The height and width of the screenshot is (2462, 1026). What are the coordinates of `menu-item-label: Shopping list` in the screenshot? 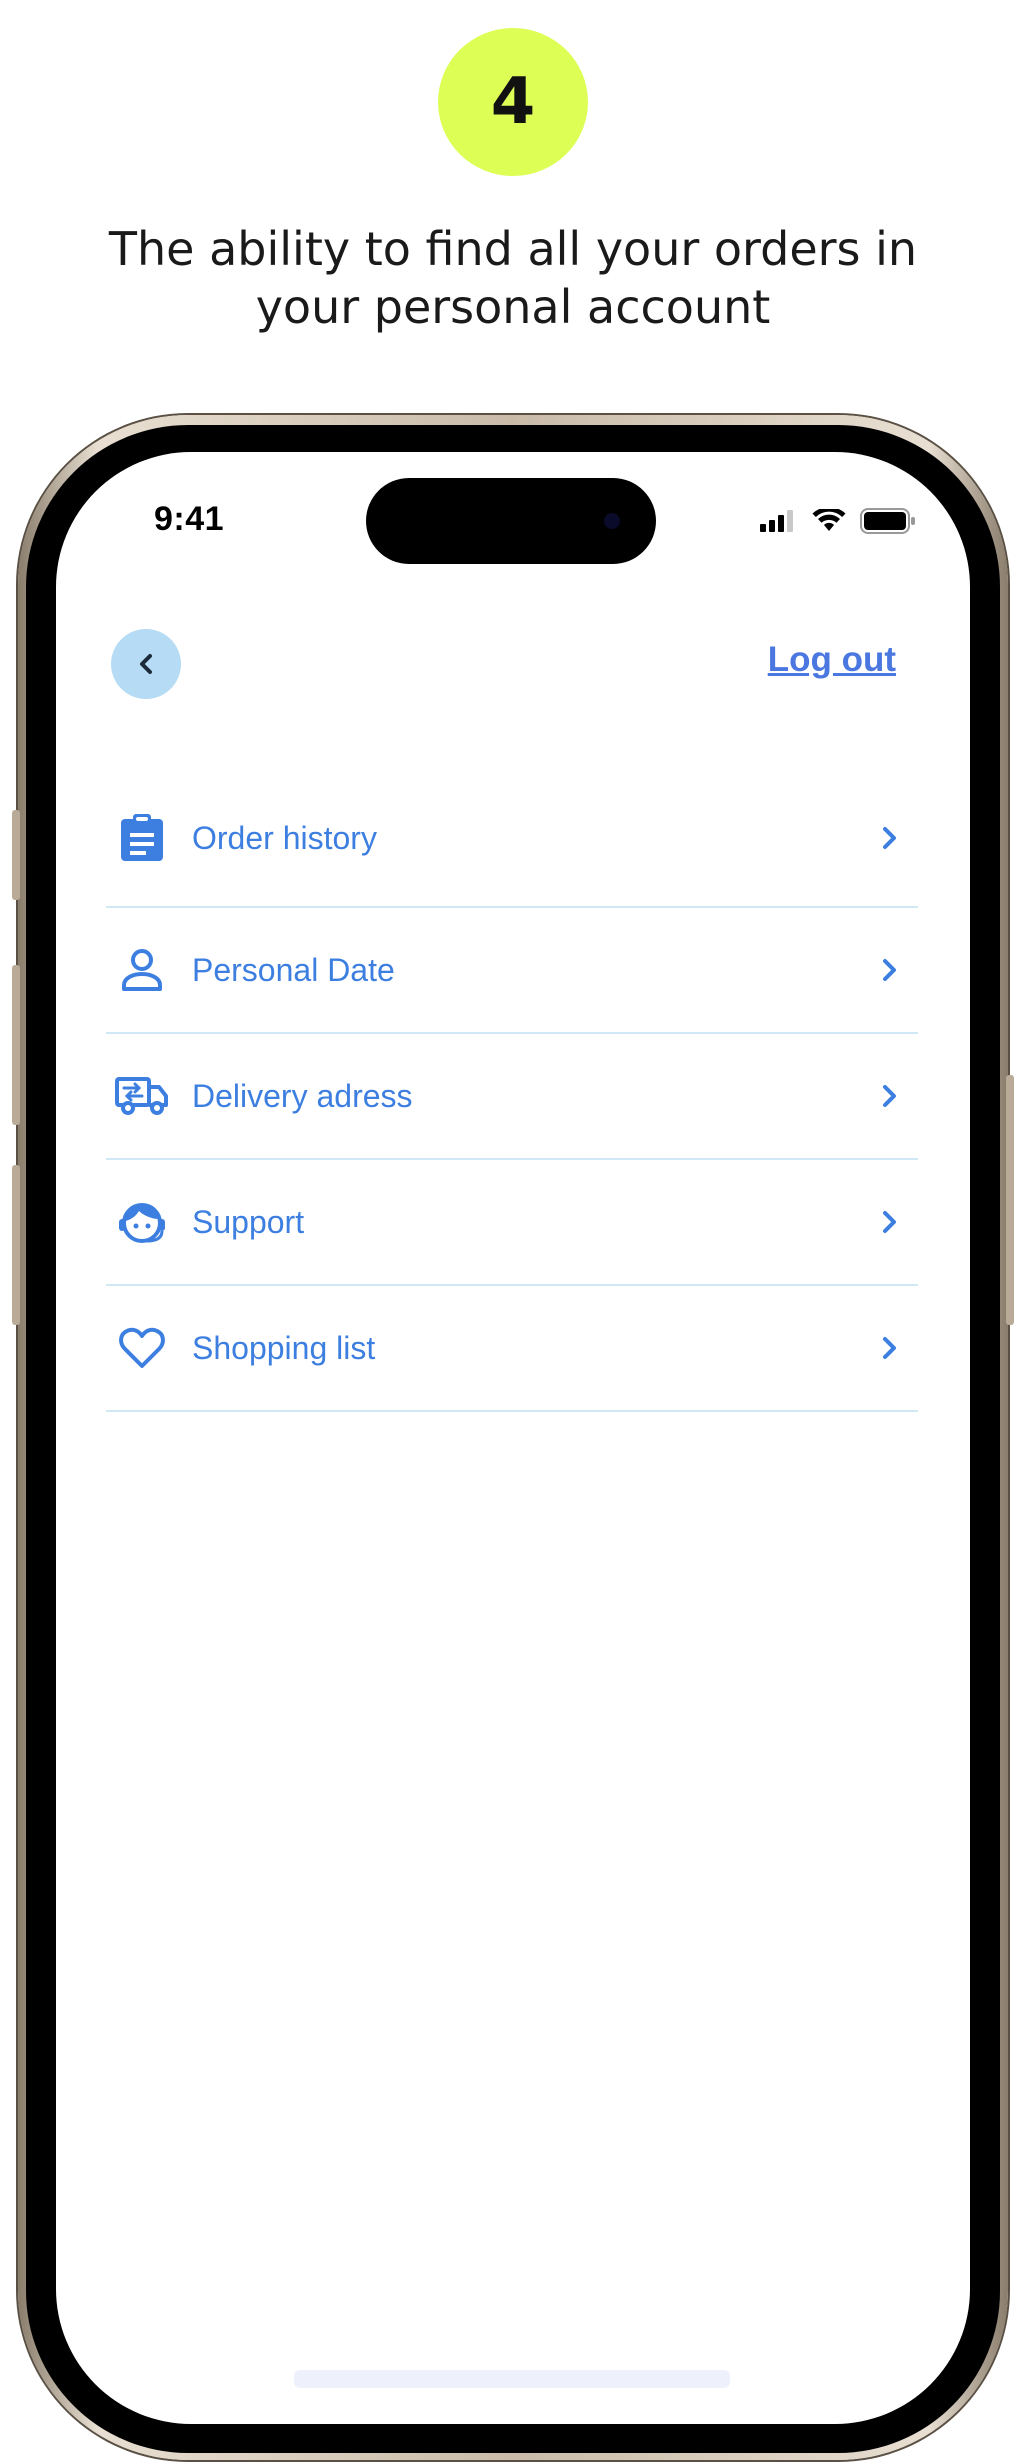 It's located at (284, 1347).